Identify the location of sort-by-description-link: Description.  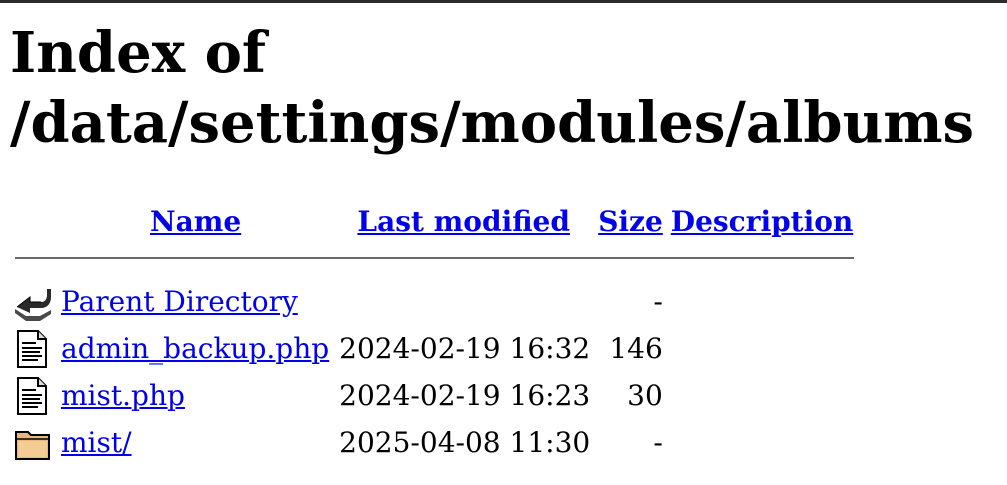
(762, 221).